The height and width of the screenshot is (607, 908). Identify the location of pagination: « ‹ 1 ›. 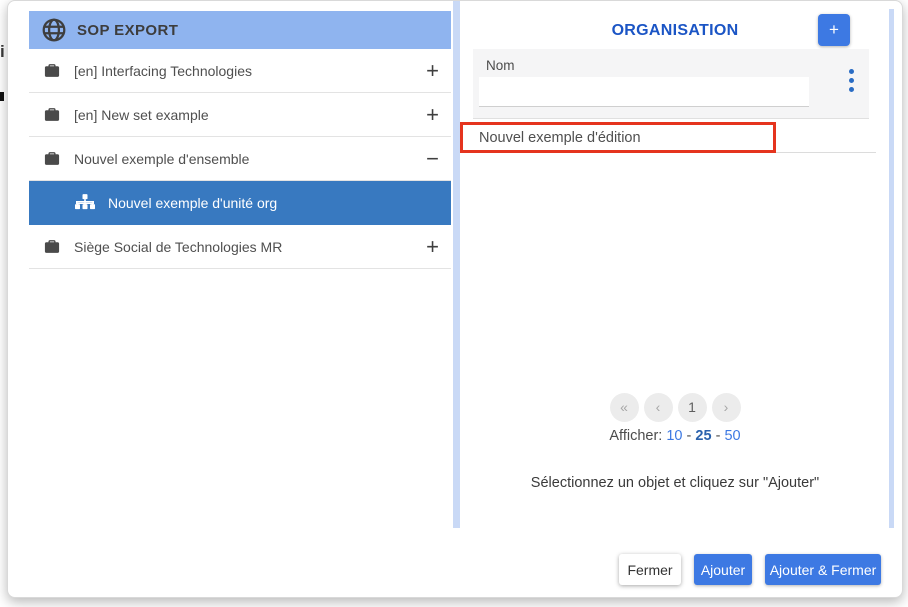
(675, 407).